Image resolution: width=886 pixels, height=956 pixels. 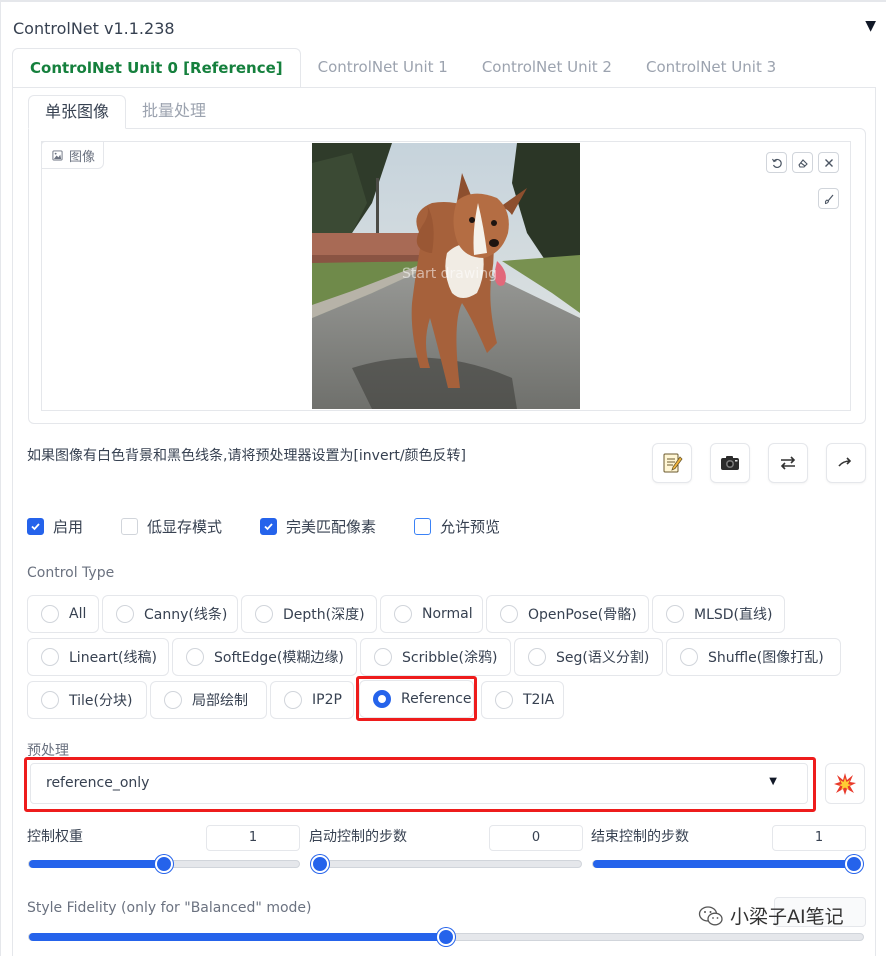 What do you see at coordinates (870, 26) in the screenshot?
I see `collapse-triangle-icon: ▼` at bounding box center [870, 26].